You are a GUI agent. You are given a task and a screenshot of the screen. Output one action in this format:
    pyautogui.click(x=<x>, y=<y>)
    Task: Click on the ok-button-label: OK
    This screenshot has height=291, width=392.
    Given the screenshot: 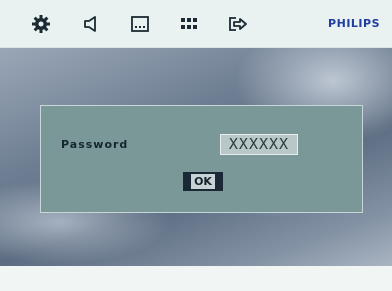 What is the action you would take?
    pyautogui.click(x=203, y=181)
    